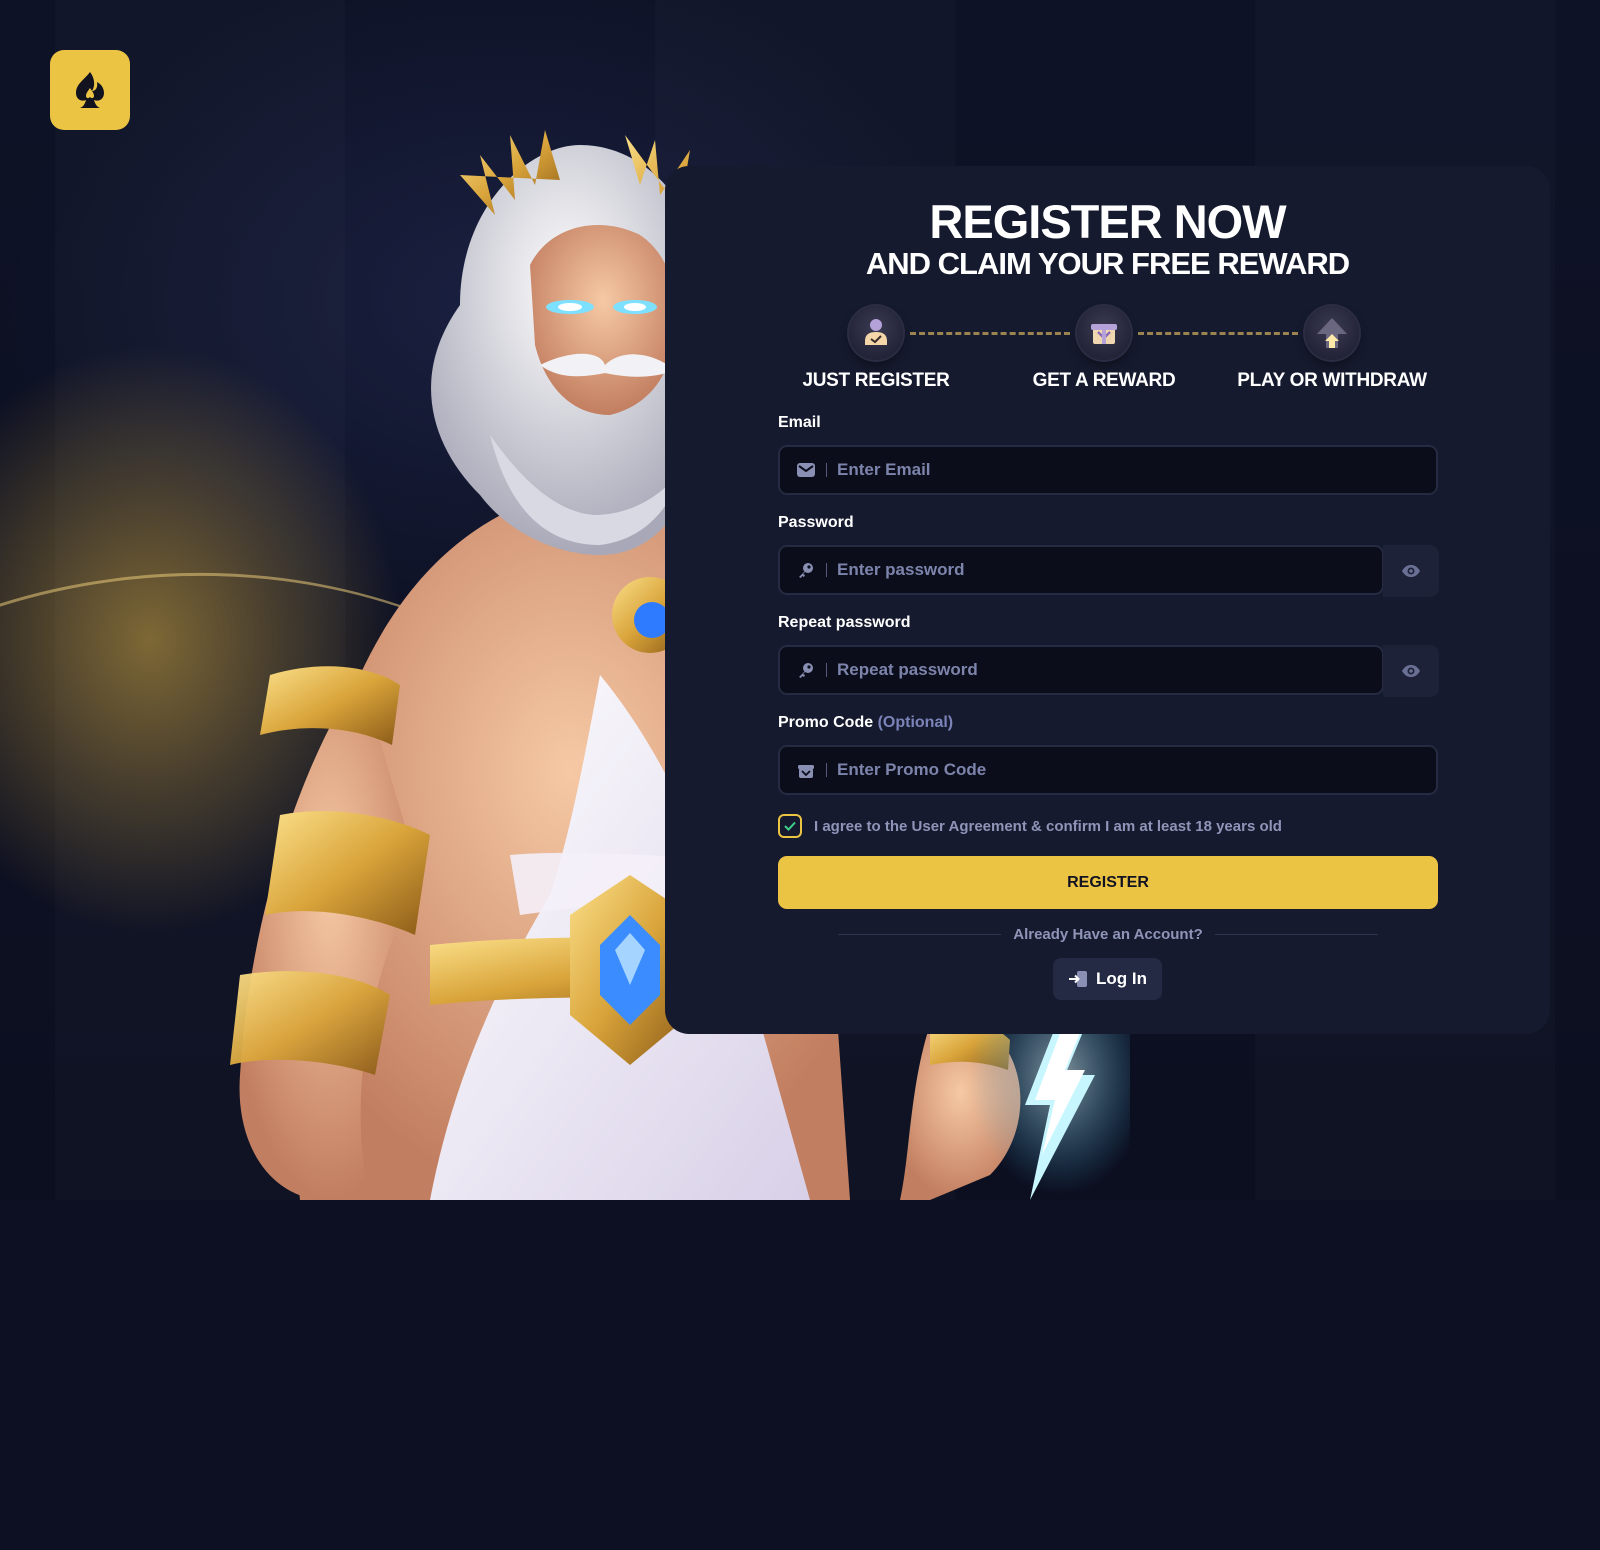 This screenshot has width=1600, height=1550. I want to click on repeat-password-placeholder: Repeat password, so click(907, 669).